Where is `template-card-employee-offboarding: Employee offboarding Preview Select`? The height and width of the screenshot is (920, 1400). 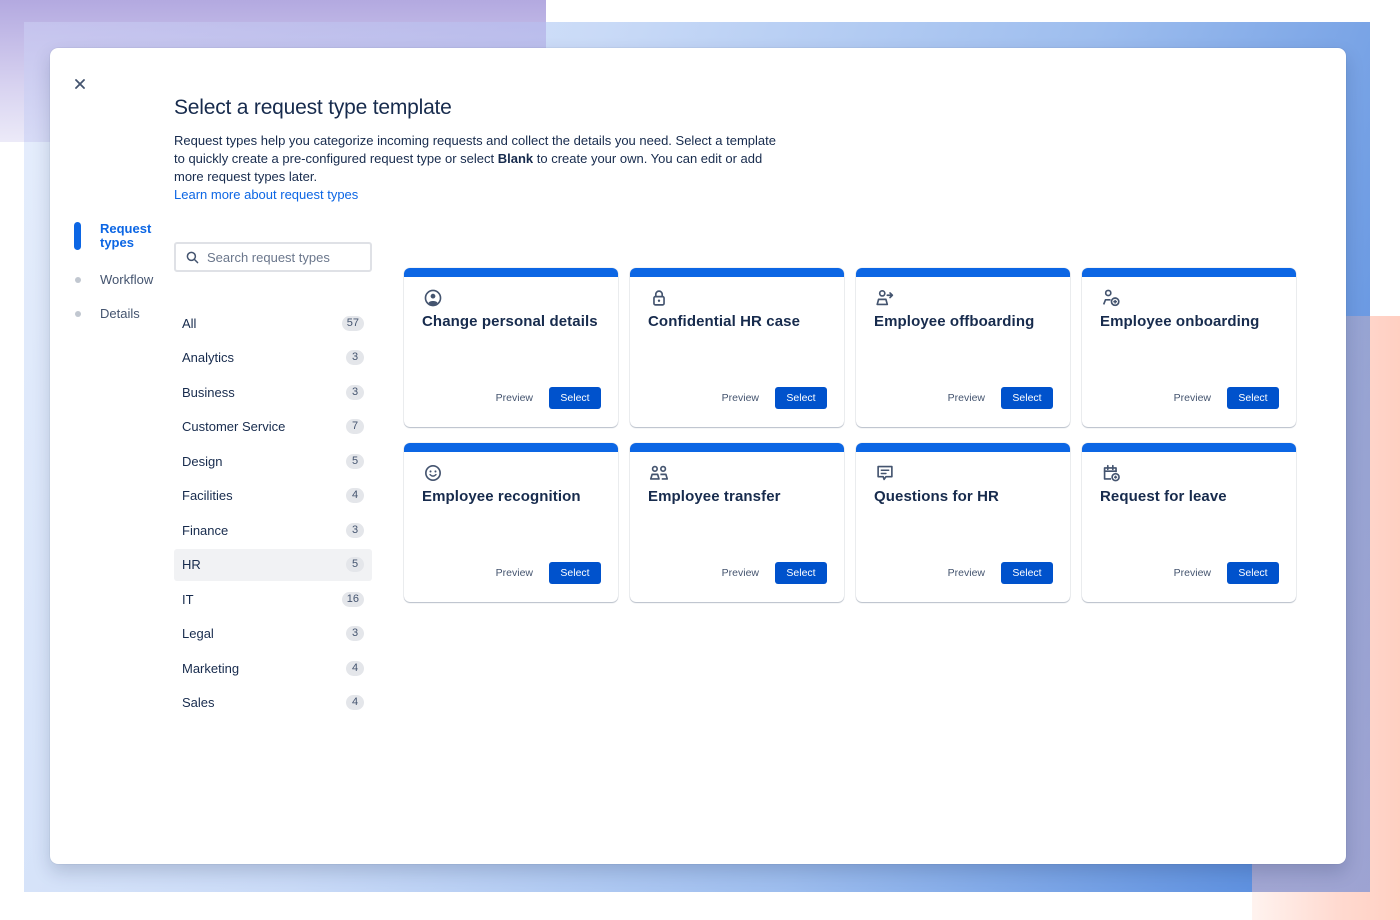
template-card-employee-offboarding: Employee offboarding Preview Select is located at coordinates (963, 347).